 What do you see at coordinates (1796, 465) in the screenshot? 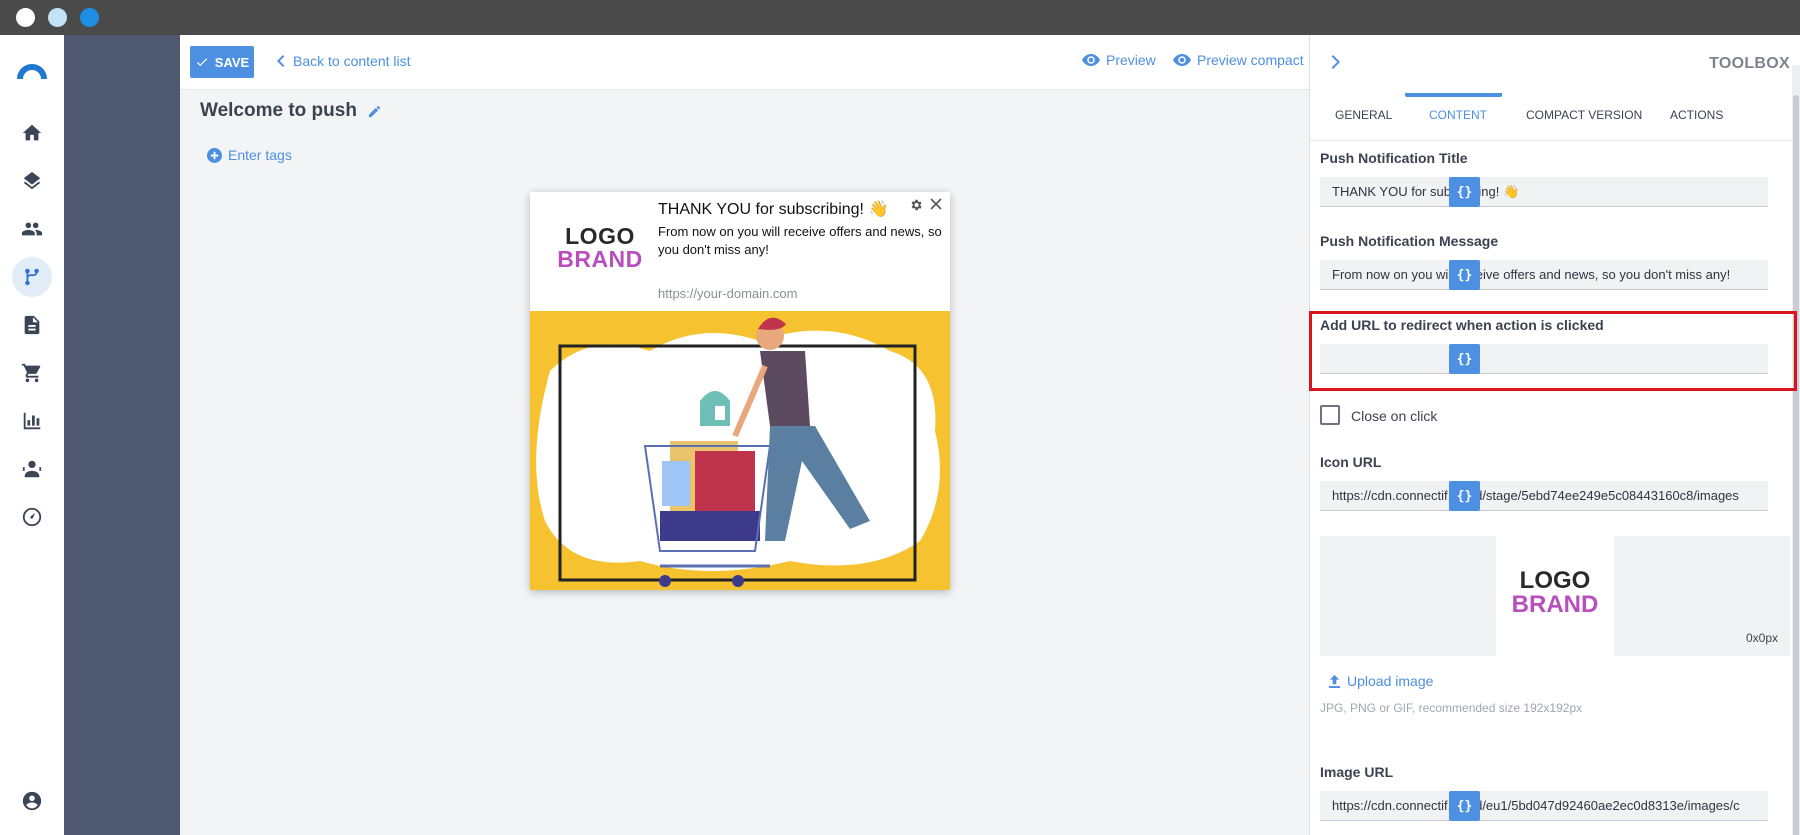
I see `toolbox-scrollbar-thumb` at bounding box center [1796, 465].